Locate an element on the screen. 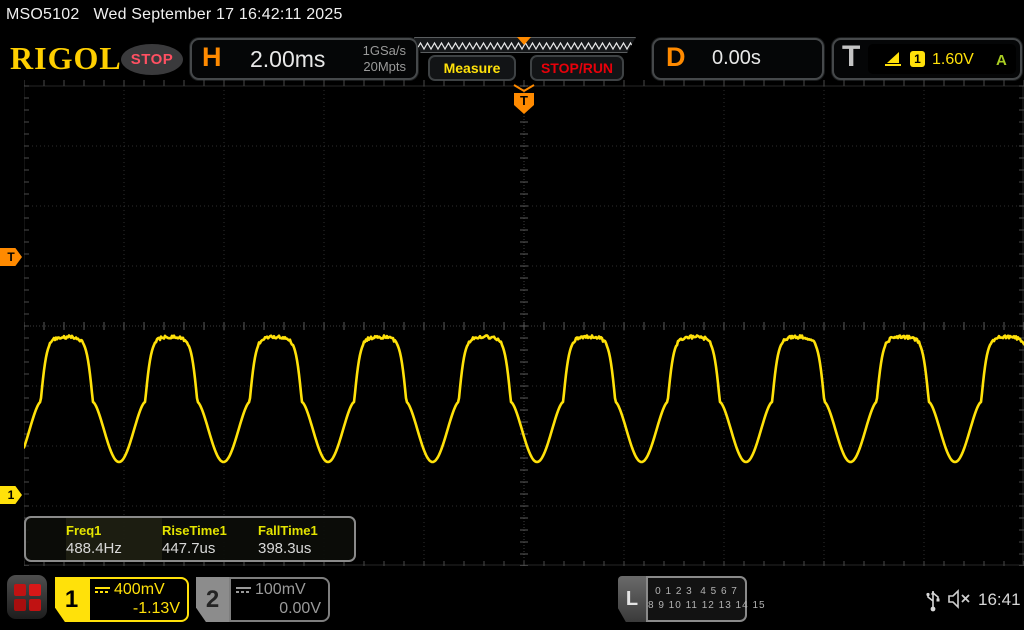 The width and height of the screenshot is (1024, 630). stop-run-button: STOP/RUN is located at coordinates (577, 68).